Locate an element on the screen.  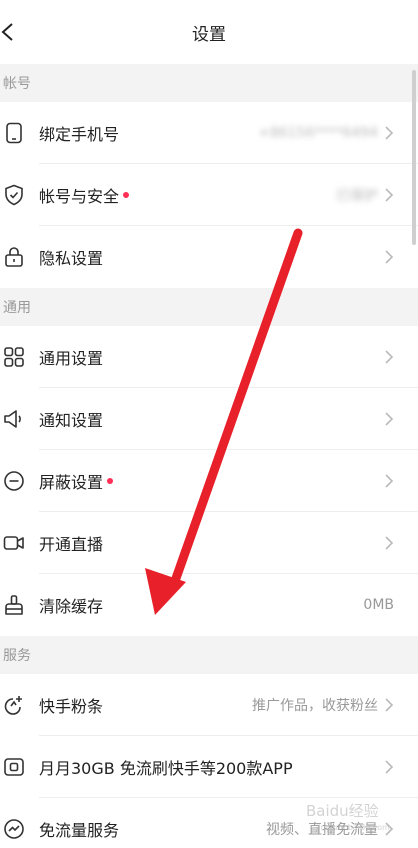
settings-item-live: 开通直播 is located at coordinates (209, 543).